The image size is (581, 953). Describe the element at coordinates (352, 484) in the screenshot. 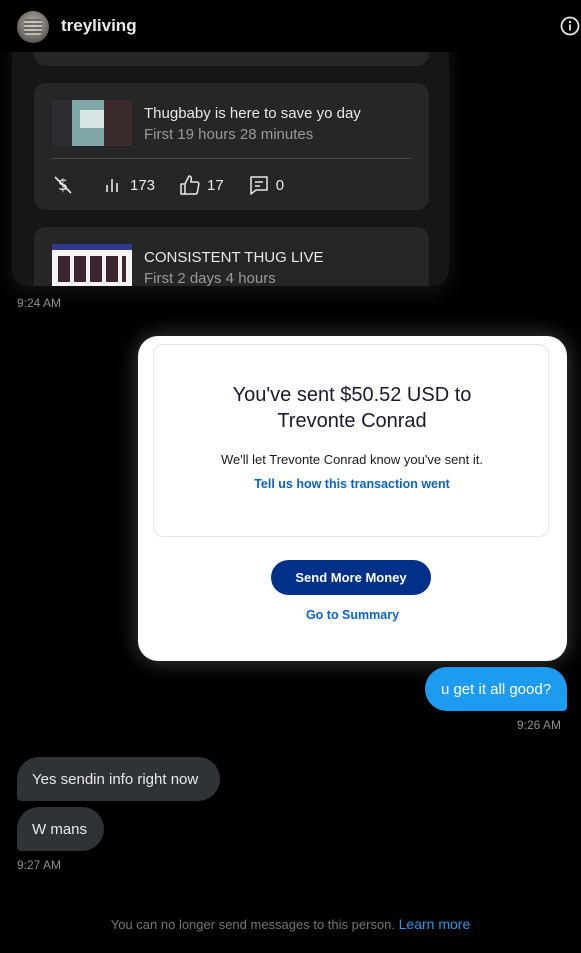

I see `feedback-link: Tell us how this transaction went` at that location.